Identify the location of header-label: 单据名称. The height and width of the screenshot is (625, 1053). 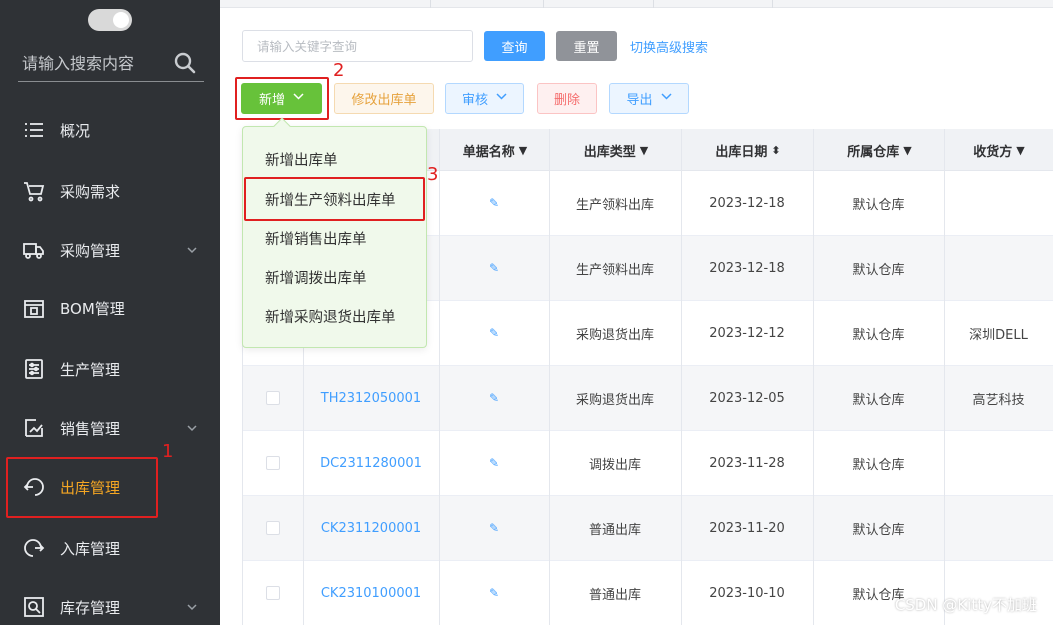
(488, 152).